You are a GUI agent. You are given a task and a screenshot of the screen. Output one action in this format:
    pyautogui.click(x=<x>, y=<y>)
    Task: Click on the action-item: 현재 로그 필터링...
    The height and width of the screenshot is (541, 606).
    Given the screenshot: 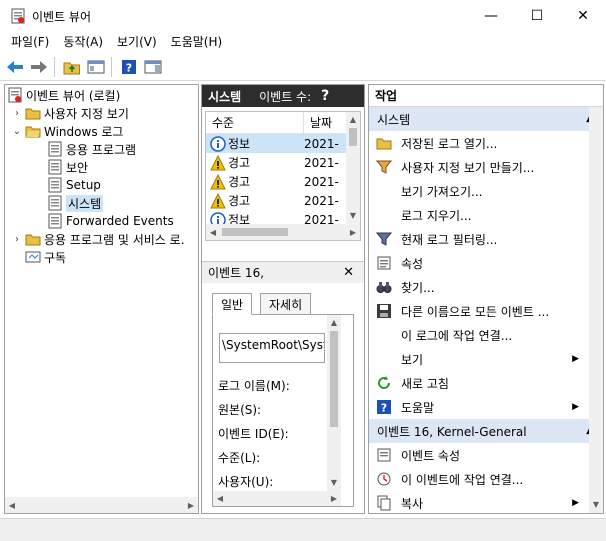 What is the action you would take?
    pyautogui.click(x=478, y=239)
    